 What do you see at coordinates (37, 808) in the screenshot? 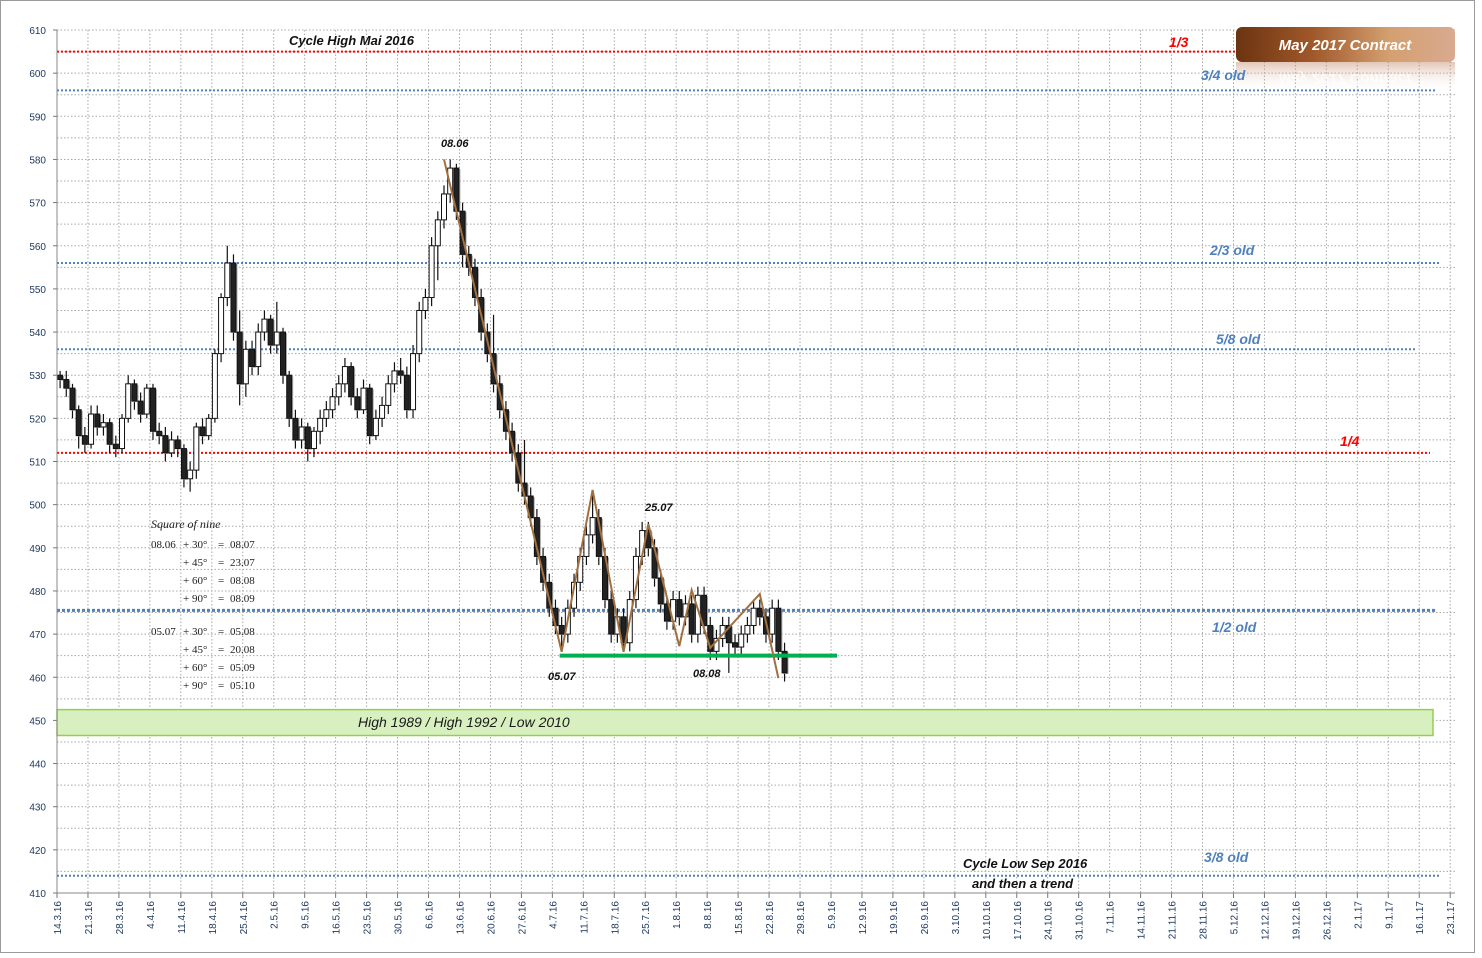
I see `y-tick-label: 430` at bounding box center [37, 808].